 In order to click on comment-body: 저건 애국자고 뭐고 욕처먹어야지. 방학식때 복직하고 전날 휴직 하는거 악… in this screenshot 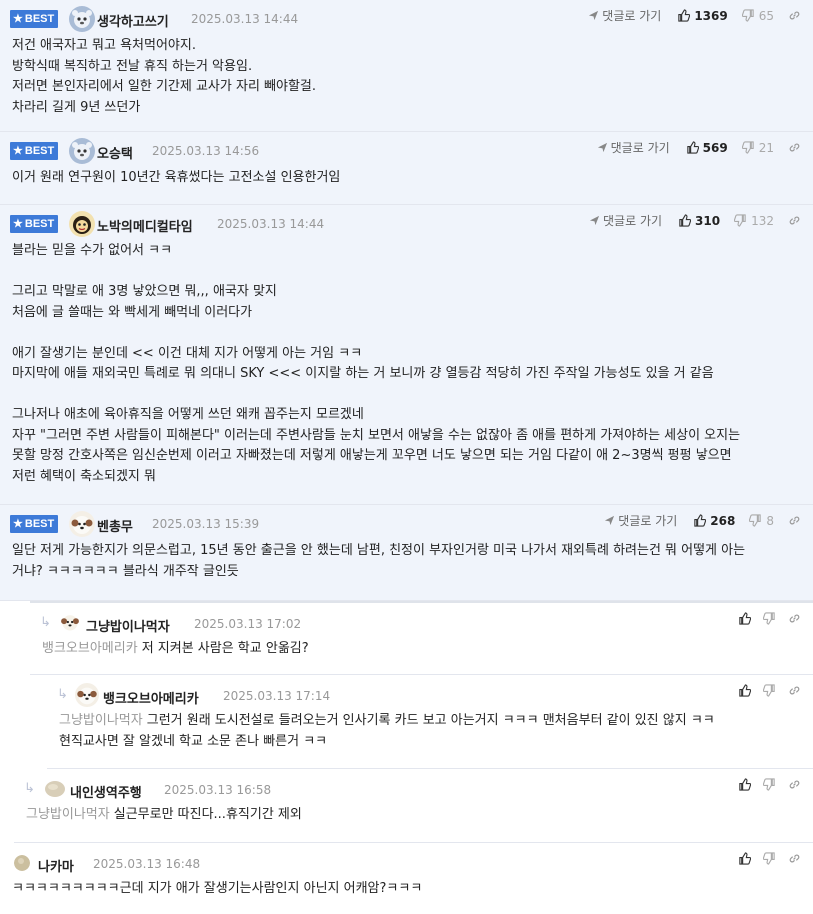, I will do `click(164, 76)`.